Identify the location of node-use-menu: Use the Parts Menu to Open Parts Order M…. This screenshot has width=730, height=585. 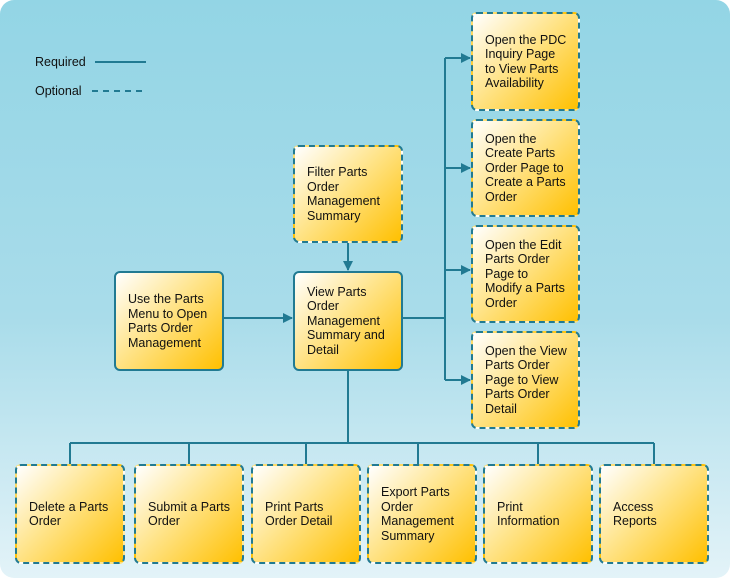
(169, 321).